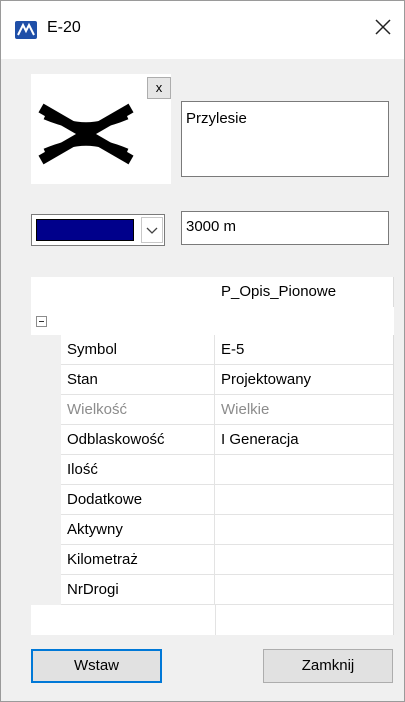 The image size is (405, 702). I want to click on property-name-cell: Aktywny, so click(138, 530).